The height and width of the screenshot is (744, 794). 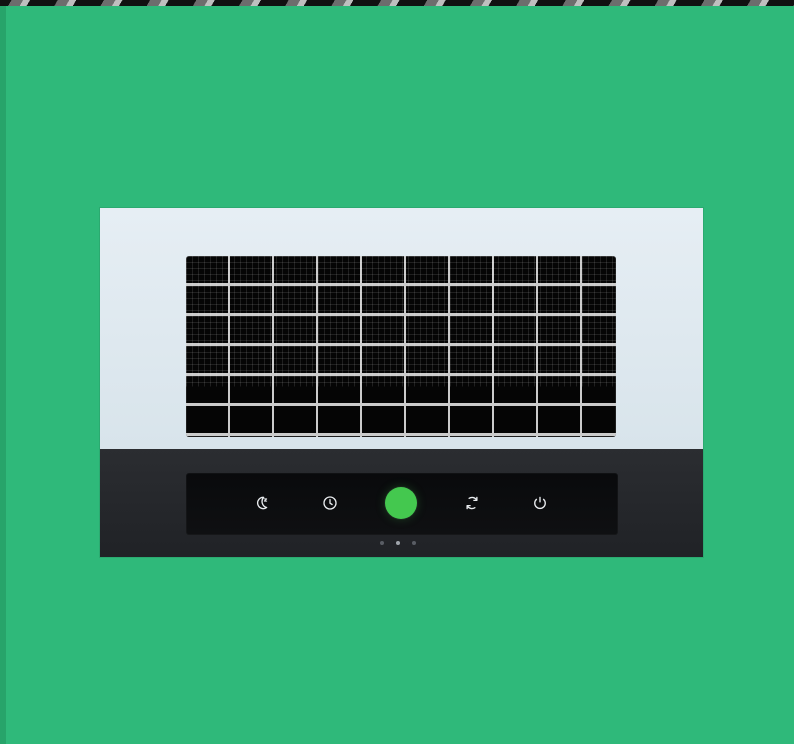 I want to click on timer-button, so click(x=330, y=503).